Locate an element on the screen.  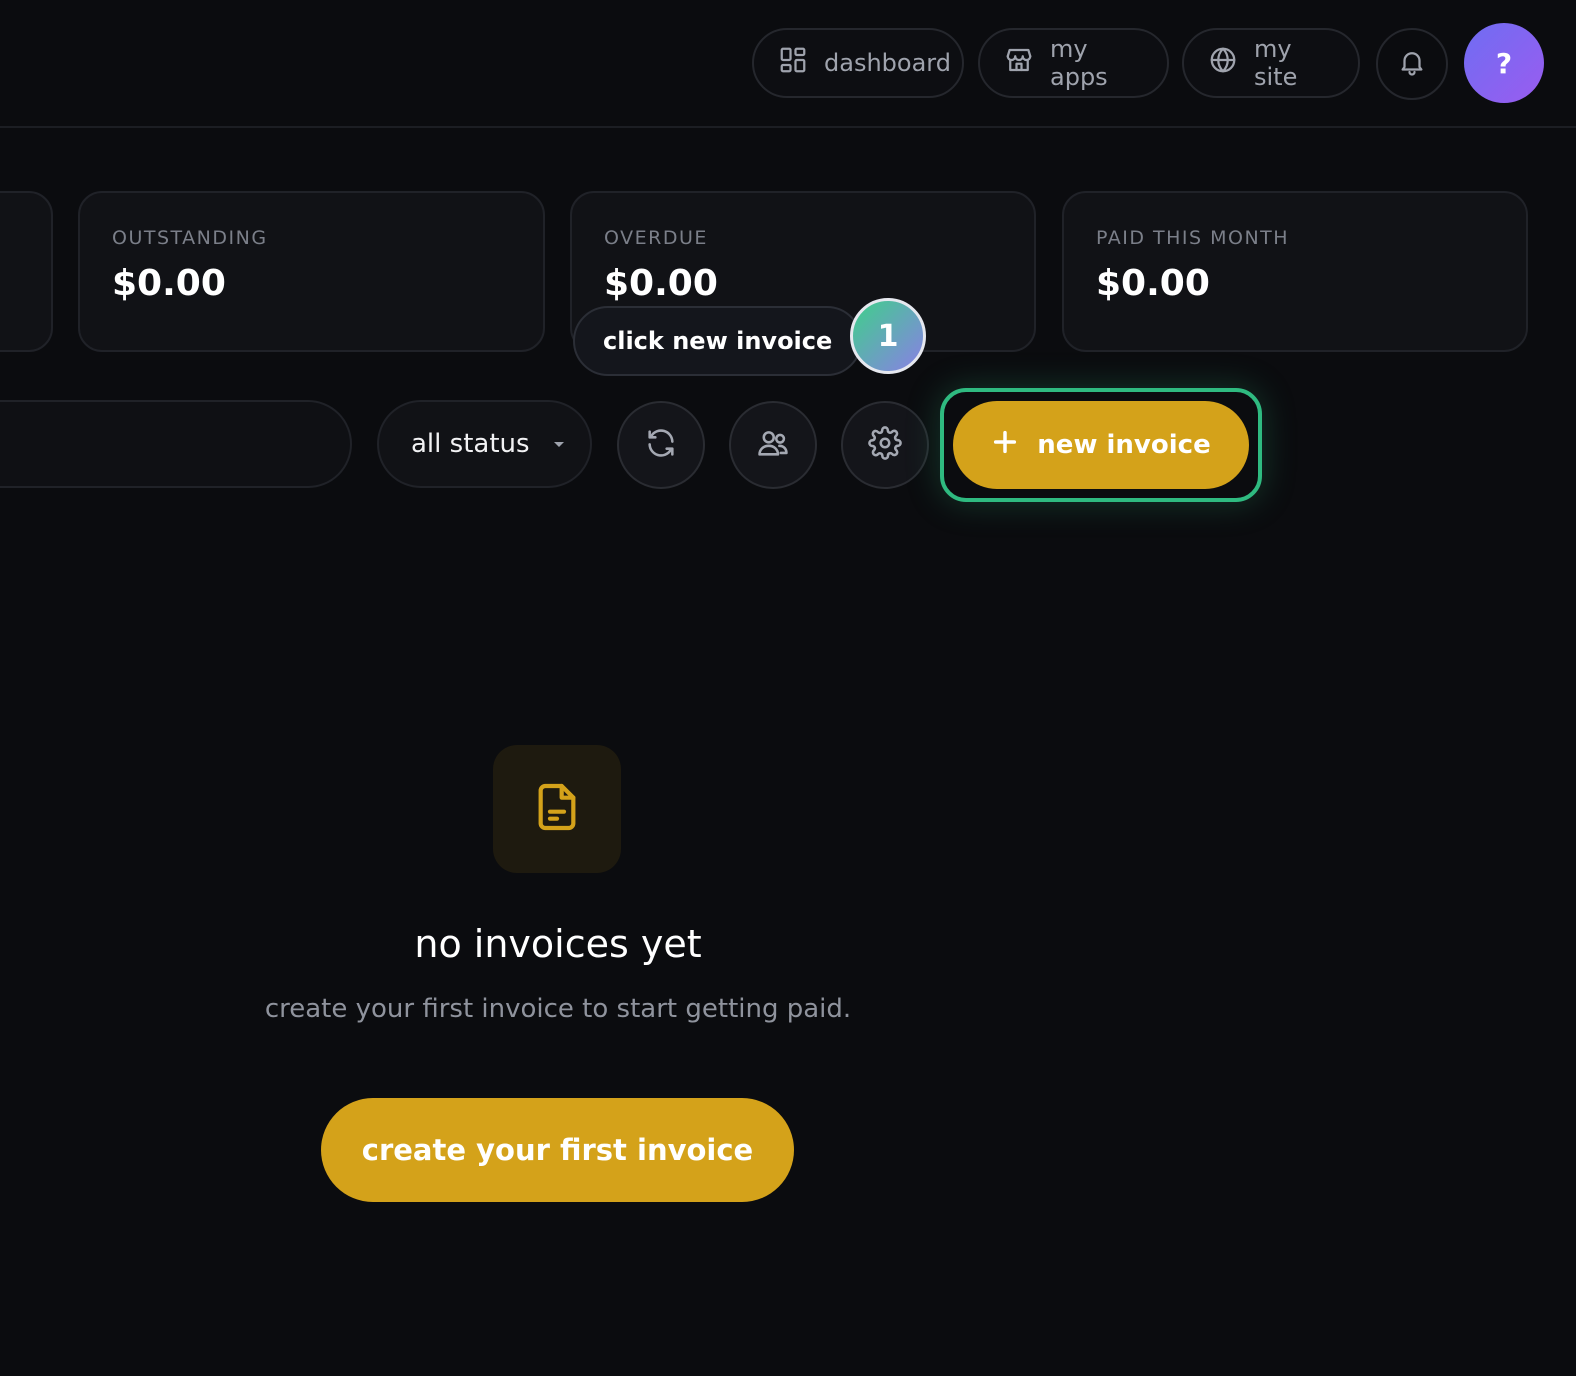
nav-my-site-button: my site is located at coordinates (1271, 63).